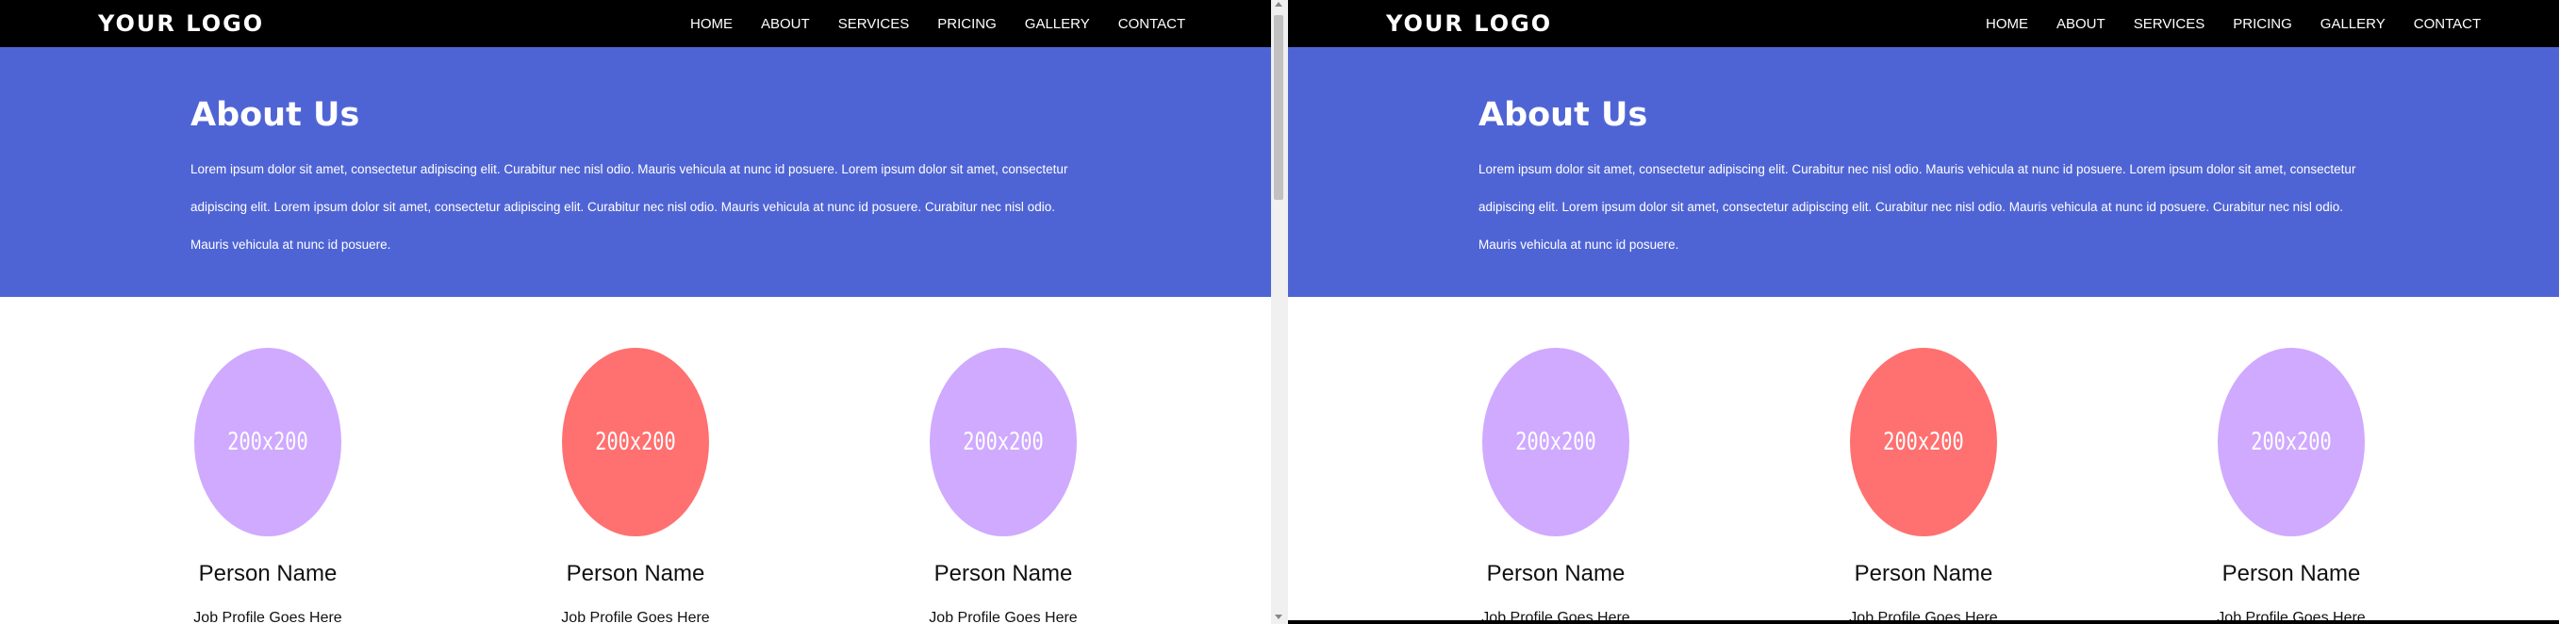  Describe the element at coordinates (2567, 312) in the screenshot. I see `right-blank-margin` at that location.